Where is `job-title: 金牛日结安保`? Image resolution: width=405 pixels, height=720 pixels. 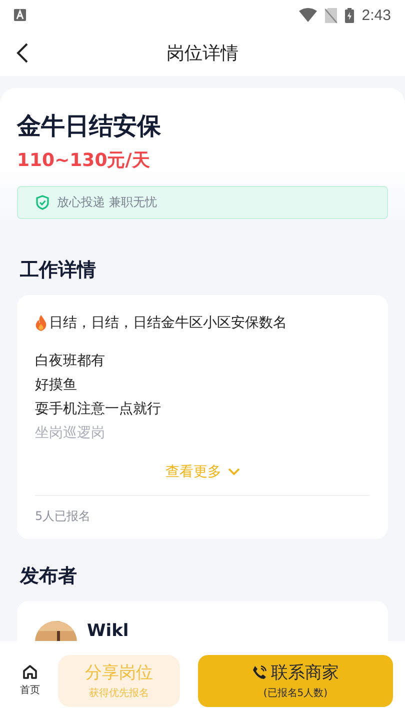 job-title: 金牛日结安保 is located at coordinates (89, 126).